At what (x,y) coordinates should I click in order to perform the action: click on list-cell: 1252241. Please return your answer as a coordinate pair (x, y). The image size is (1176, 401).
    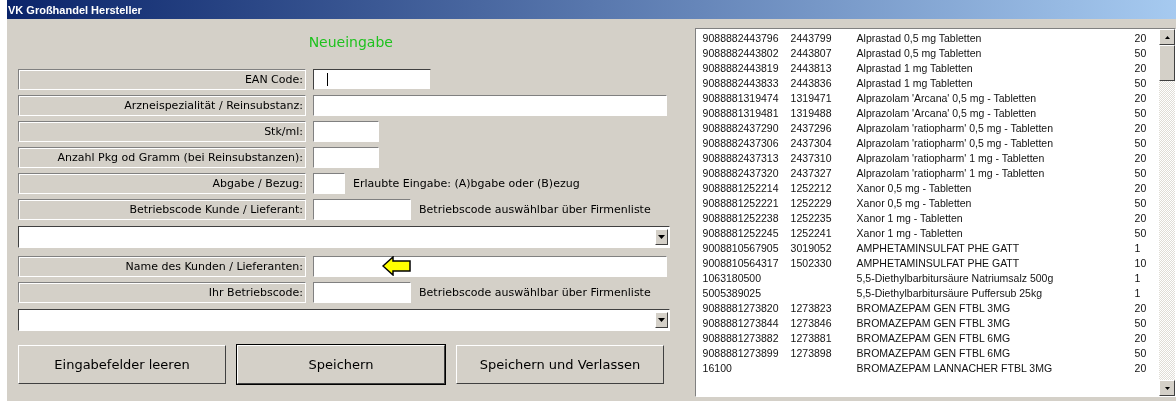
    Looking at the image, I should click on (811, 233).